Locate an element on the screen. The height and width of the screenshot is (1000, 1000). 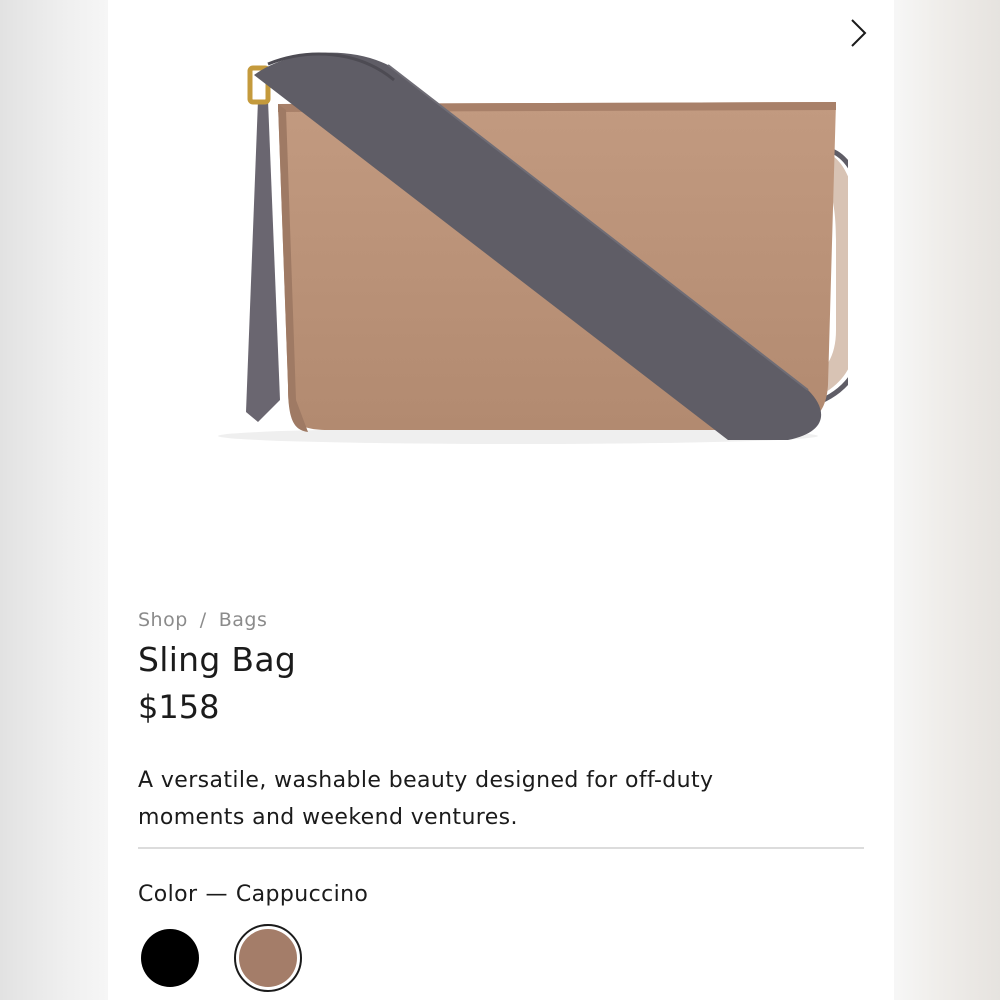
divider is located at coordinates (501, 848).